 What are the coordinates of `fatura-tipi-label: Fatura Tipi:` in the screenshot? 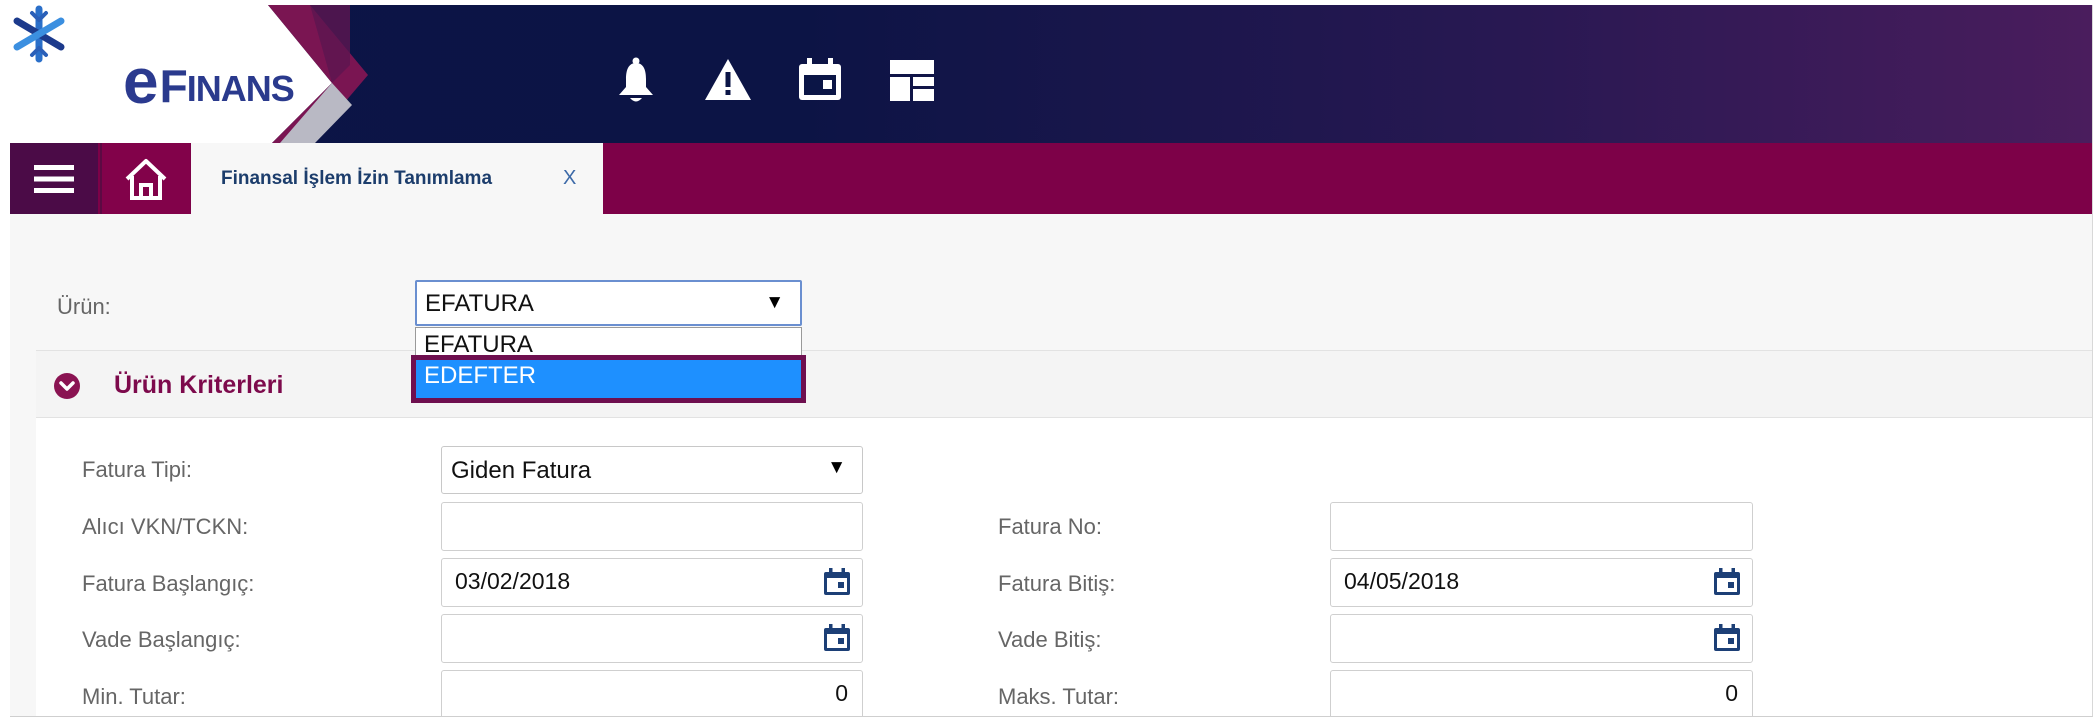 It's located at (137, 469).